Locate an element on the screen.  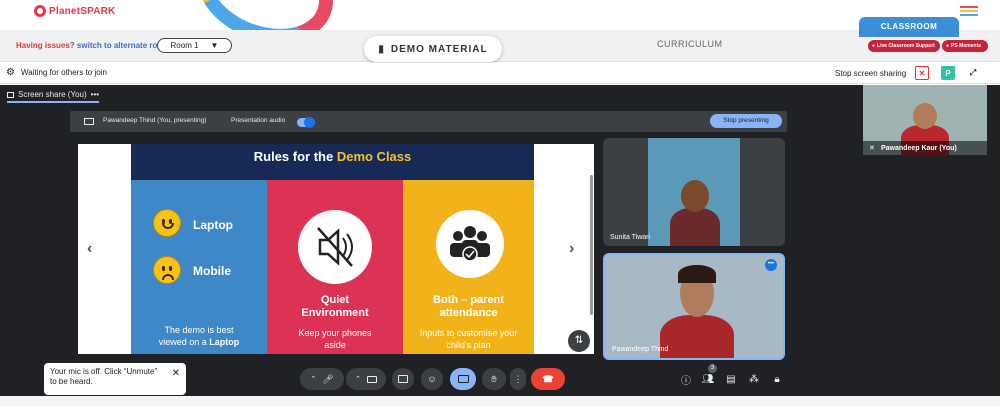
ps-moments-label: PS Moments is located at coordinates (966, 46).